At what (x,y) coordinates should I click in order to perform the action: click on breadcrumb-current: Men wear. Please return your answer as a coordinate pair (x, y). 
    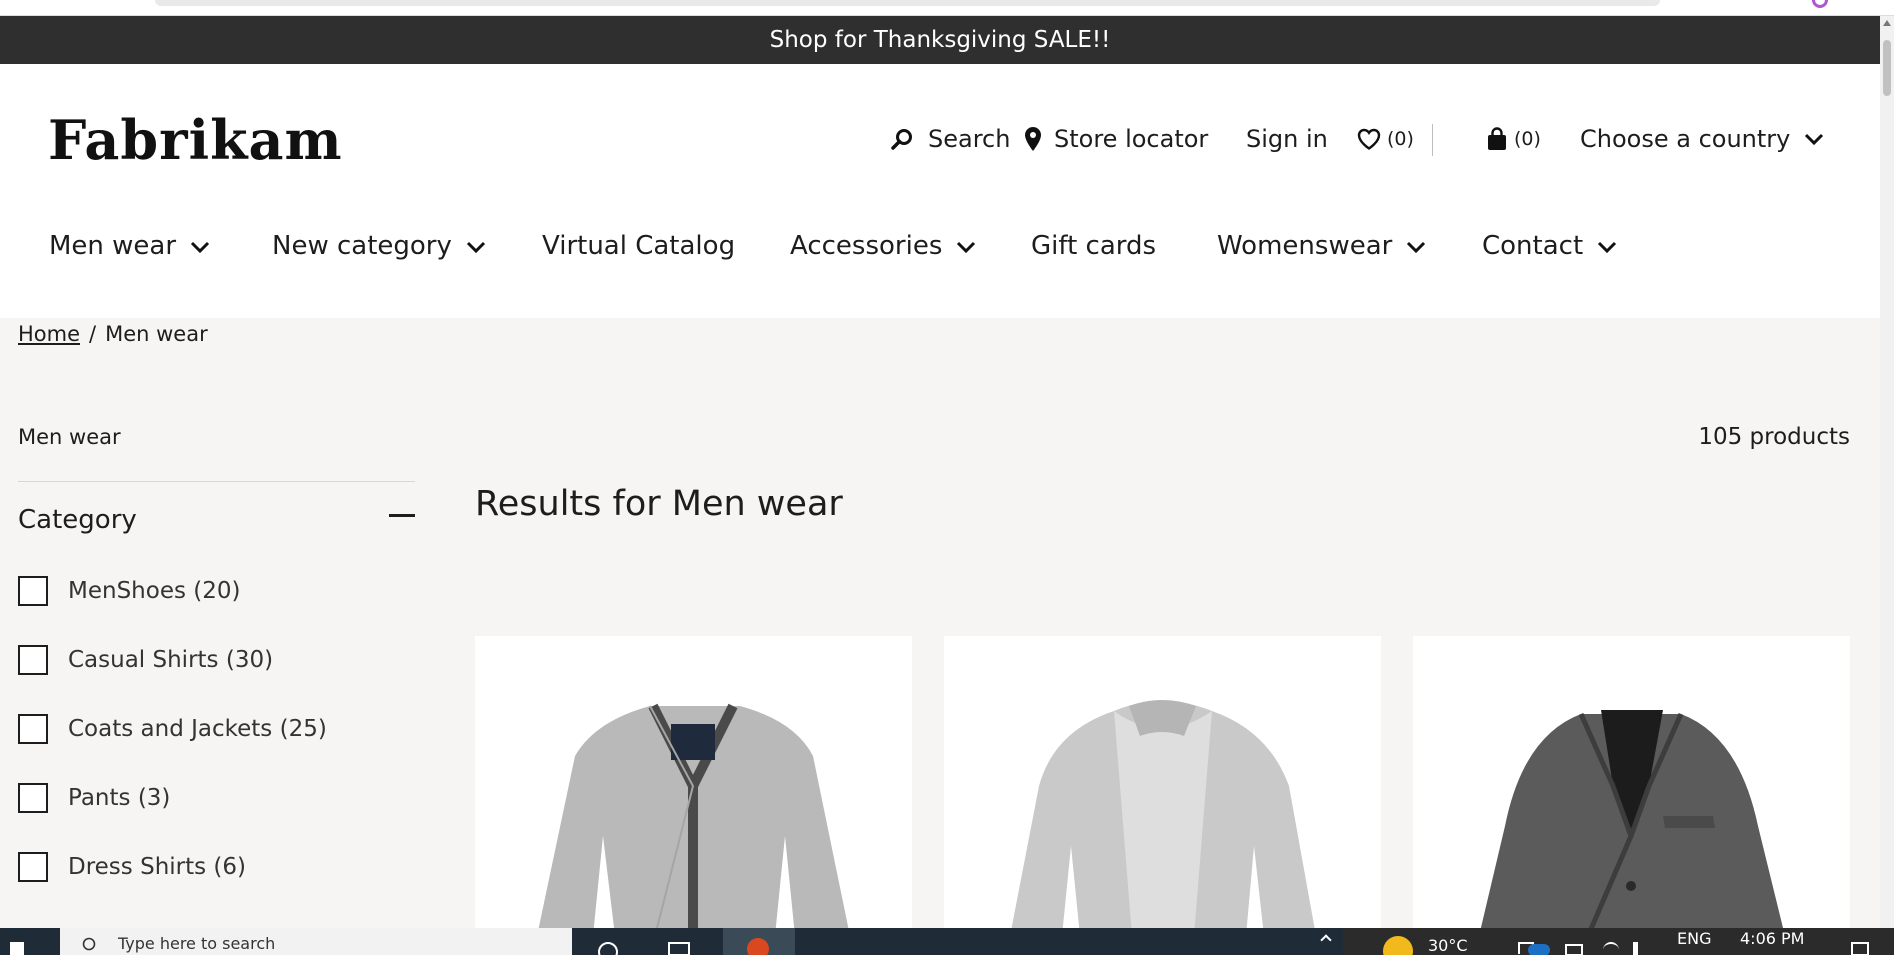
    Looking at the image, I should click on (156, 334).